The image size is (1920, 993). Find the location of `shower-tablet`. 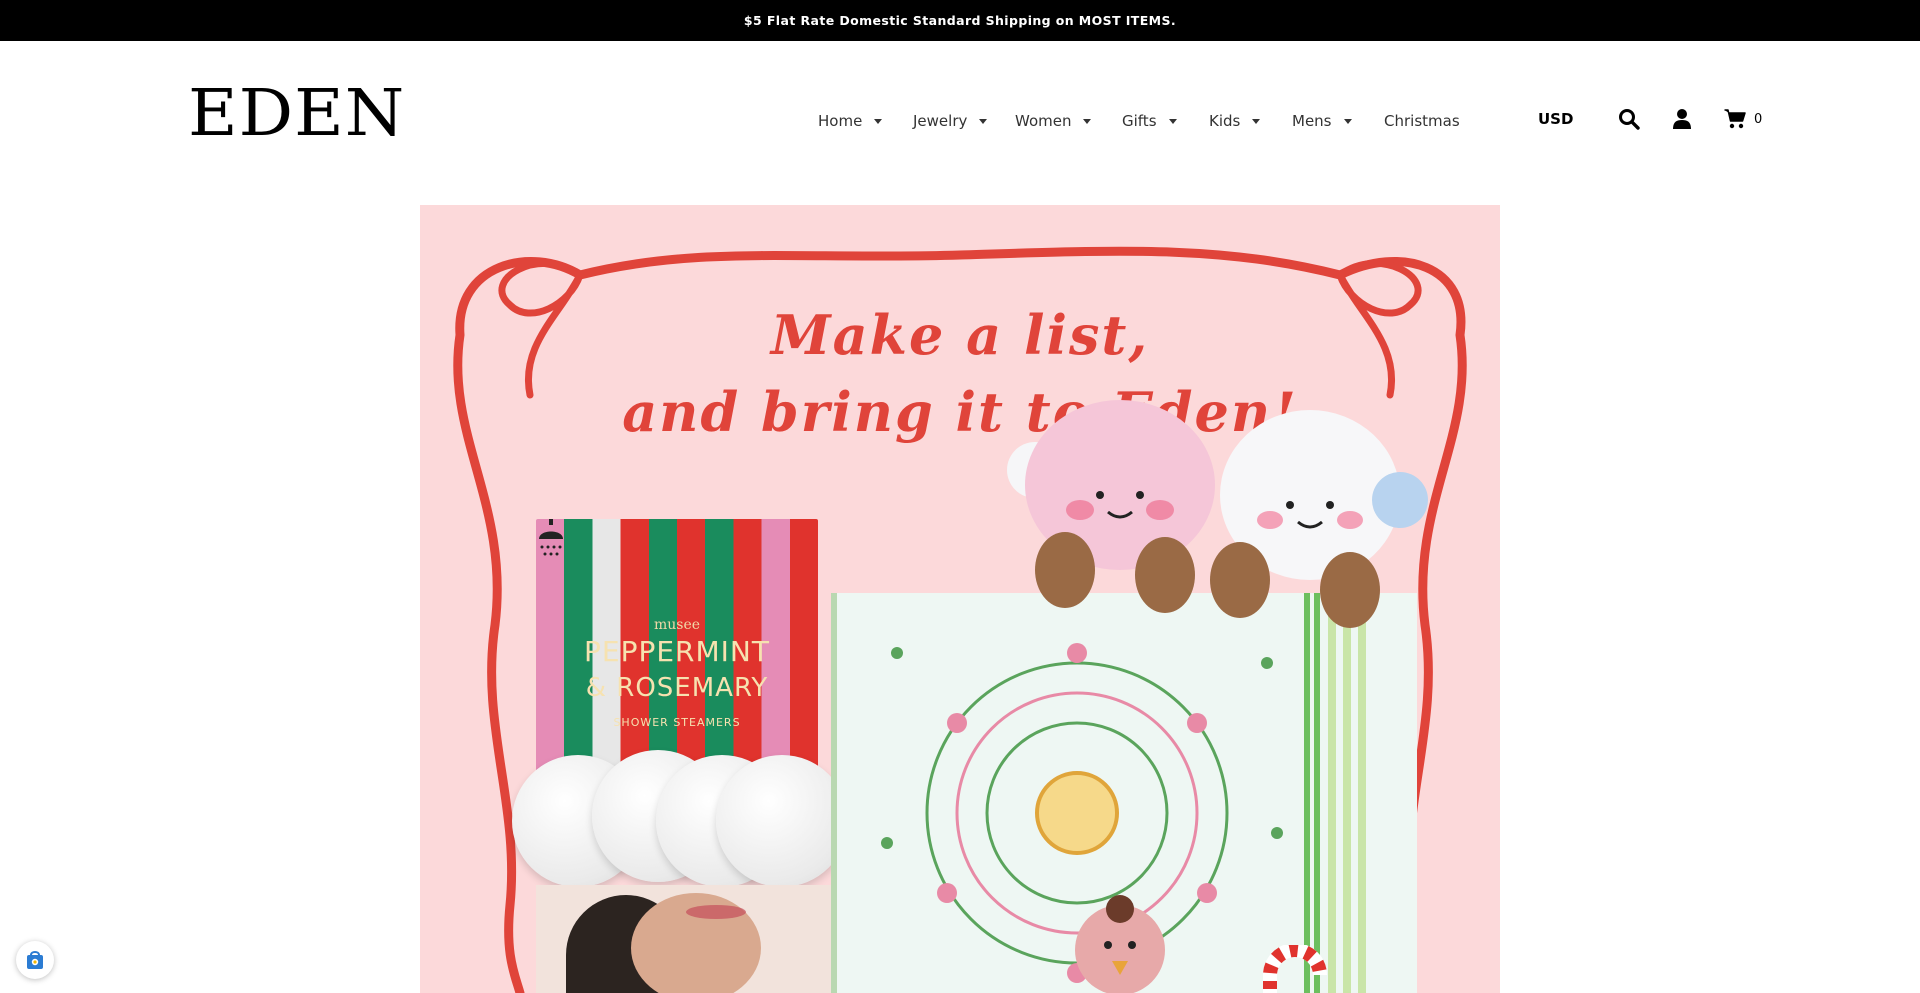

shower-tablet is located at coordinates (782, 821).